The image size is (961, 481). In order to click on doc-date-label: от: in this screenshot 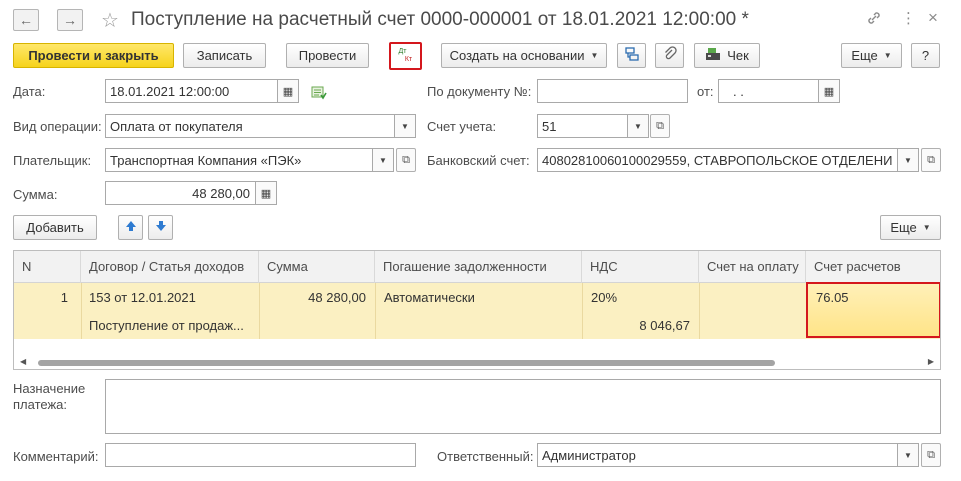, I will do `click(705, 91)`.